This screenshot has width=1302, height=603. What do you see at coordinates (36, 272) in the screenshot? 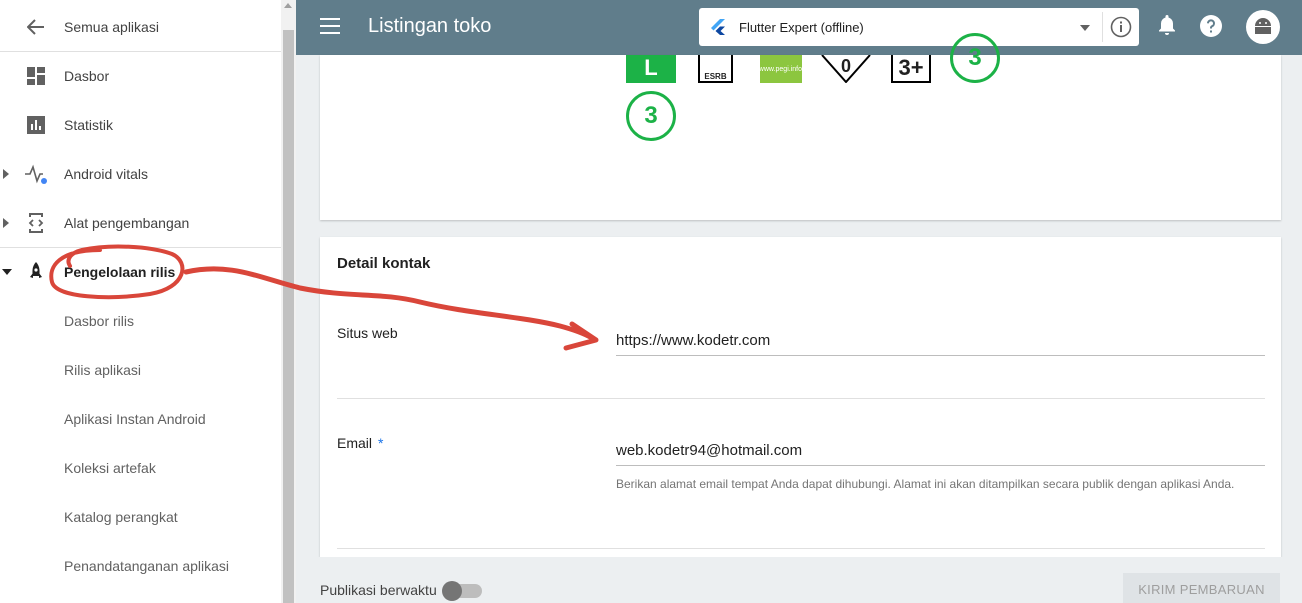
I see `rocket-icon` at bounding box center [36, 272].